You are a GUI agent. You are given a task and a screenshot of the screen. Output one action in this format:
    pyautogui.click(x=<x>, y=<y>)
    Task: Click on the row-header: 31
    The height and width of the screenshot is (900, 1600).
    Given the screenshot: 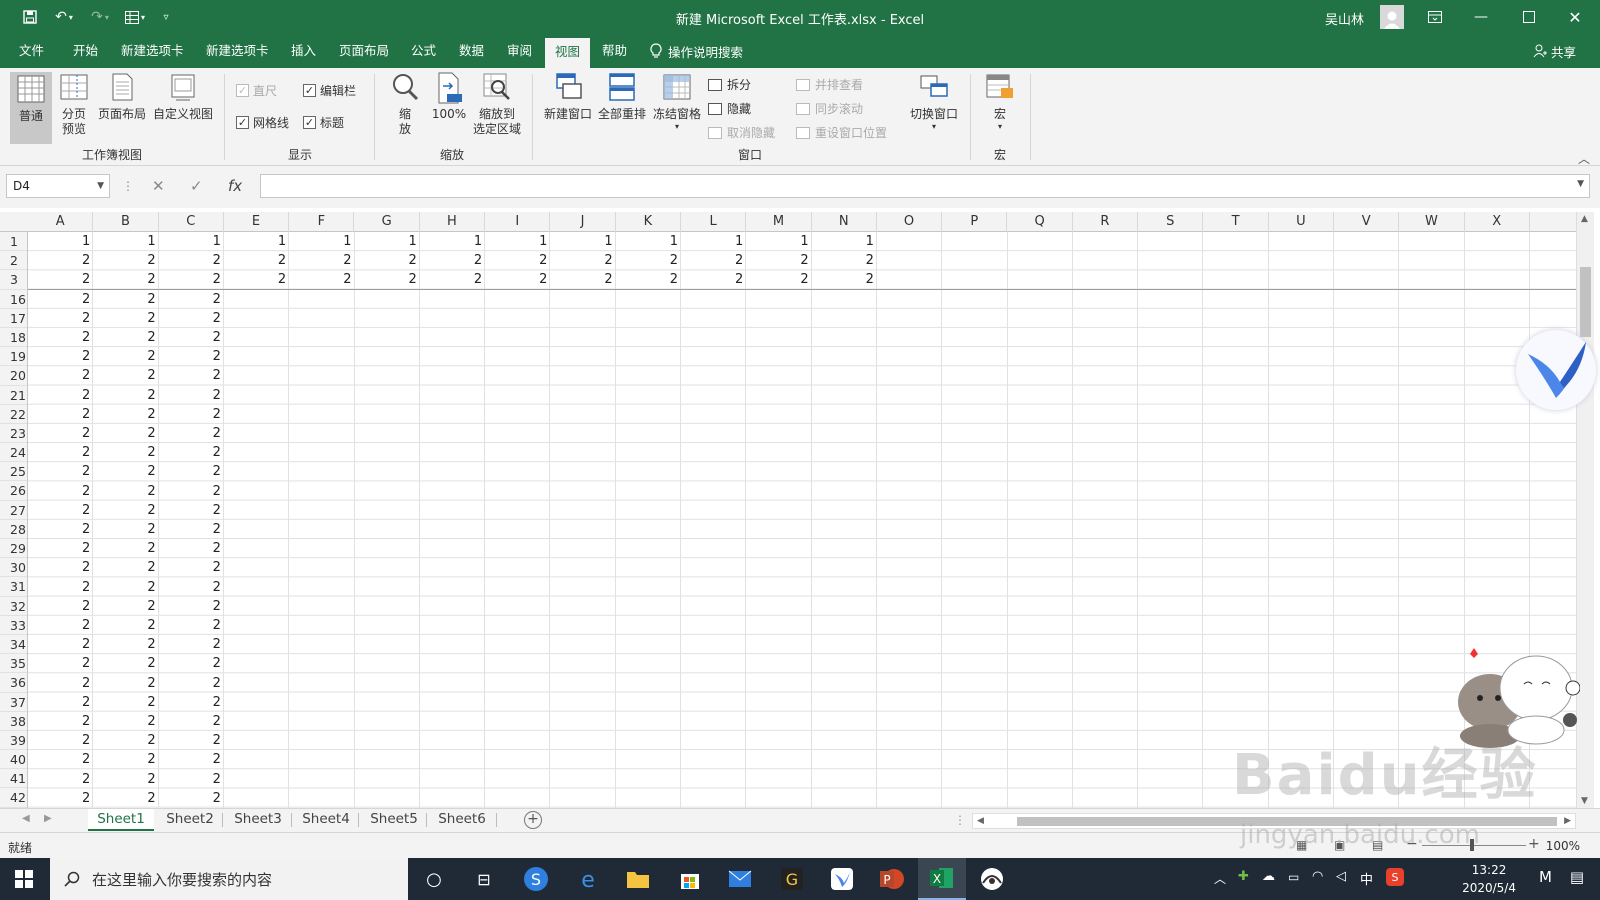 What is the action you would take?
    pyautogui.click(x=13, y=587)
    